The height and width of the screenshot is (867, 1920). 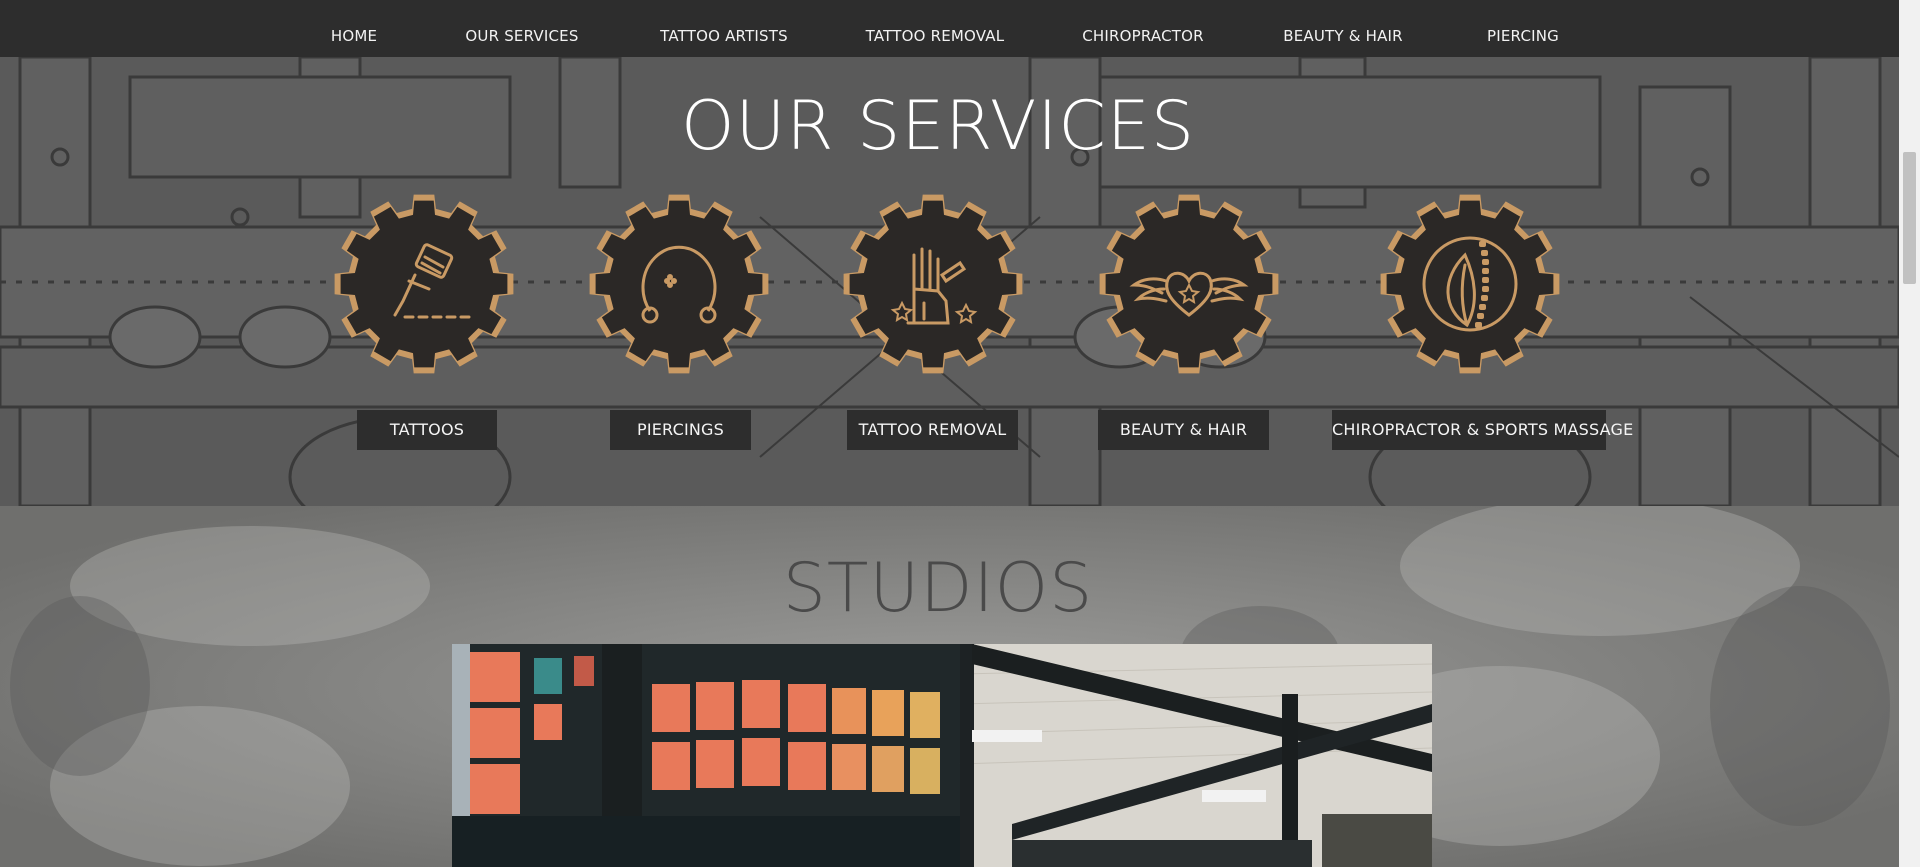 What do you see at coordinates (1523, 28) in the screenshot?
I see `nav-piercing: PIERCING` at bounding box center [1523, 28].